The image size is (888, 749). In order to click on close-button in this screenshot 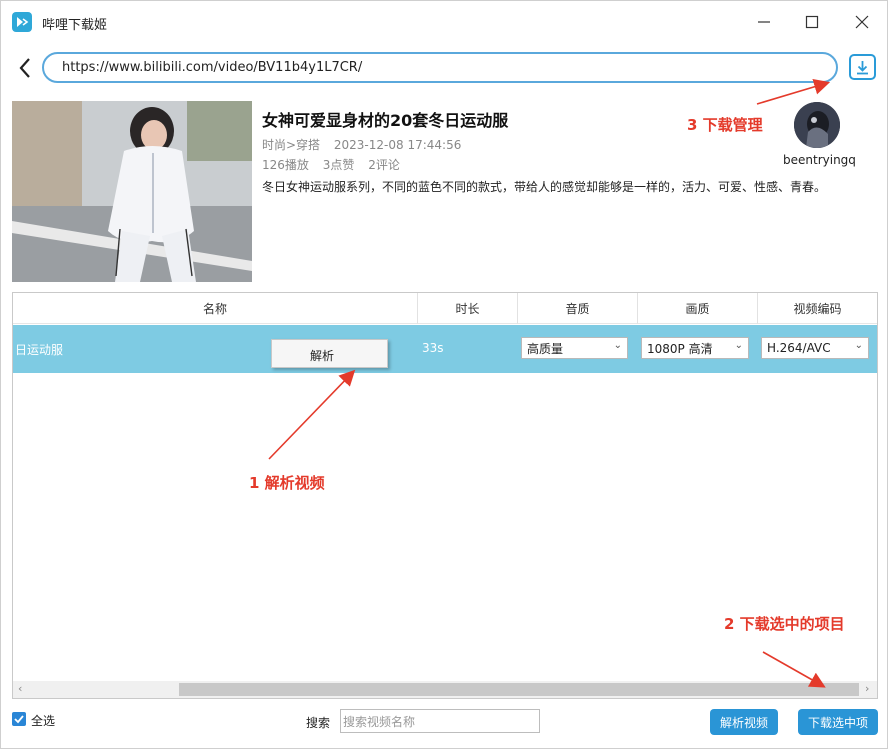, I will do `click(862, 22)`.